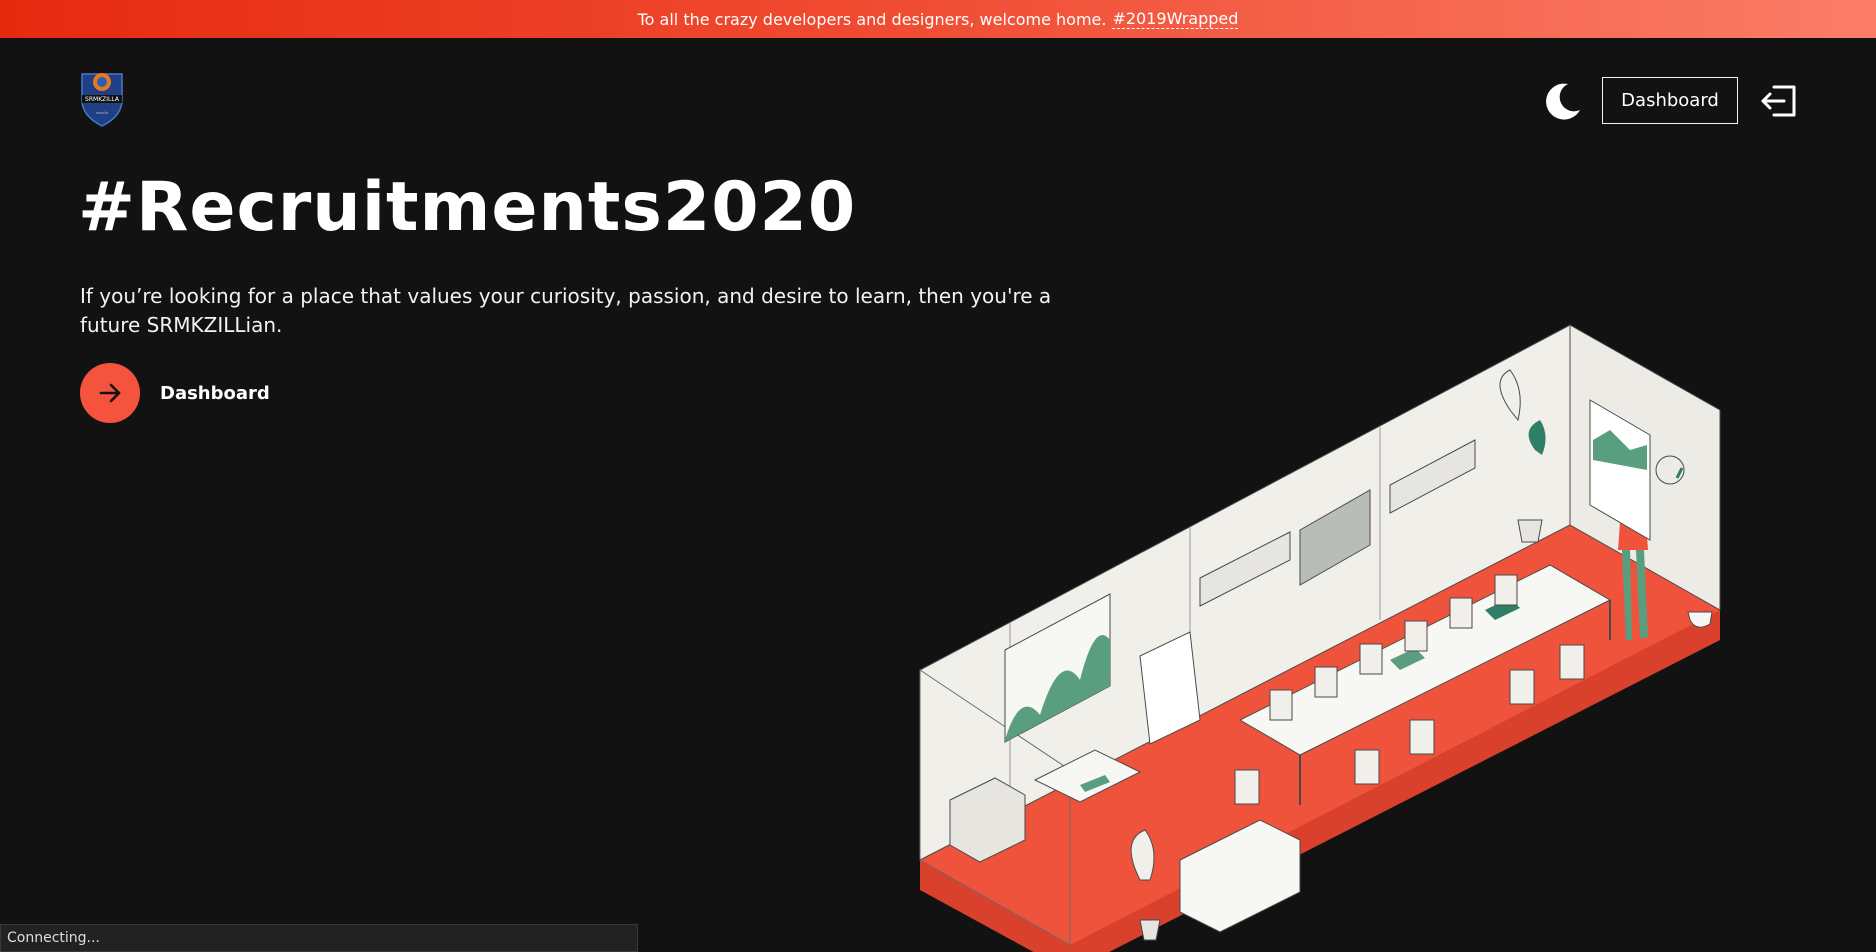 Image resolution: width=1876 pixels, height=952 pixels. I want to click on logo-text: SRMKZILLA, so click(102, 99).